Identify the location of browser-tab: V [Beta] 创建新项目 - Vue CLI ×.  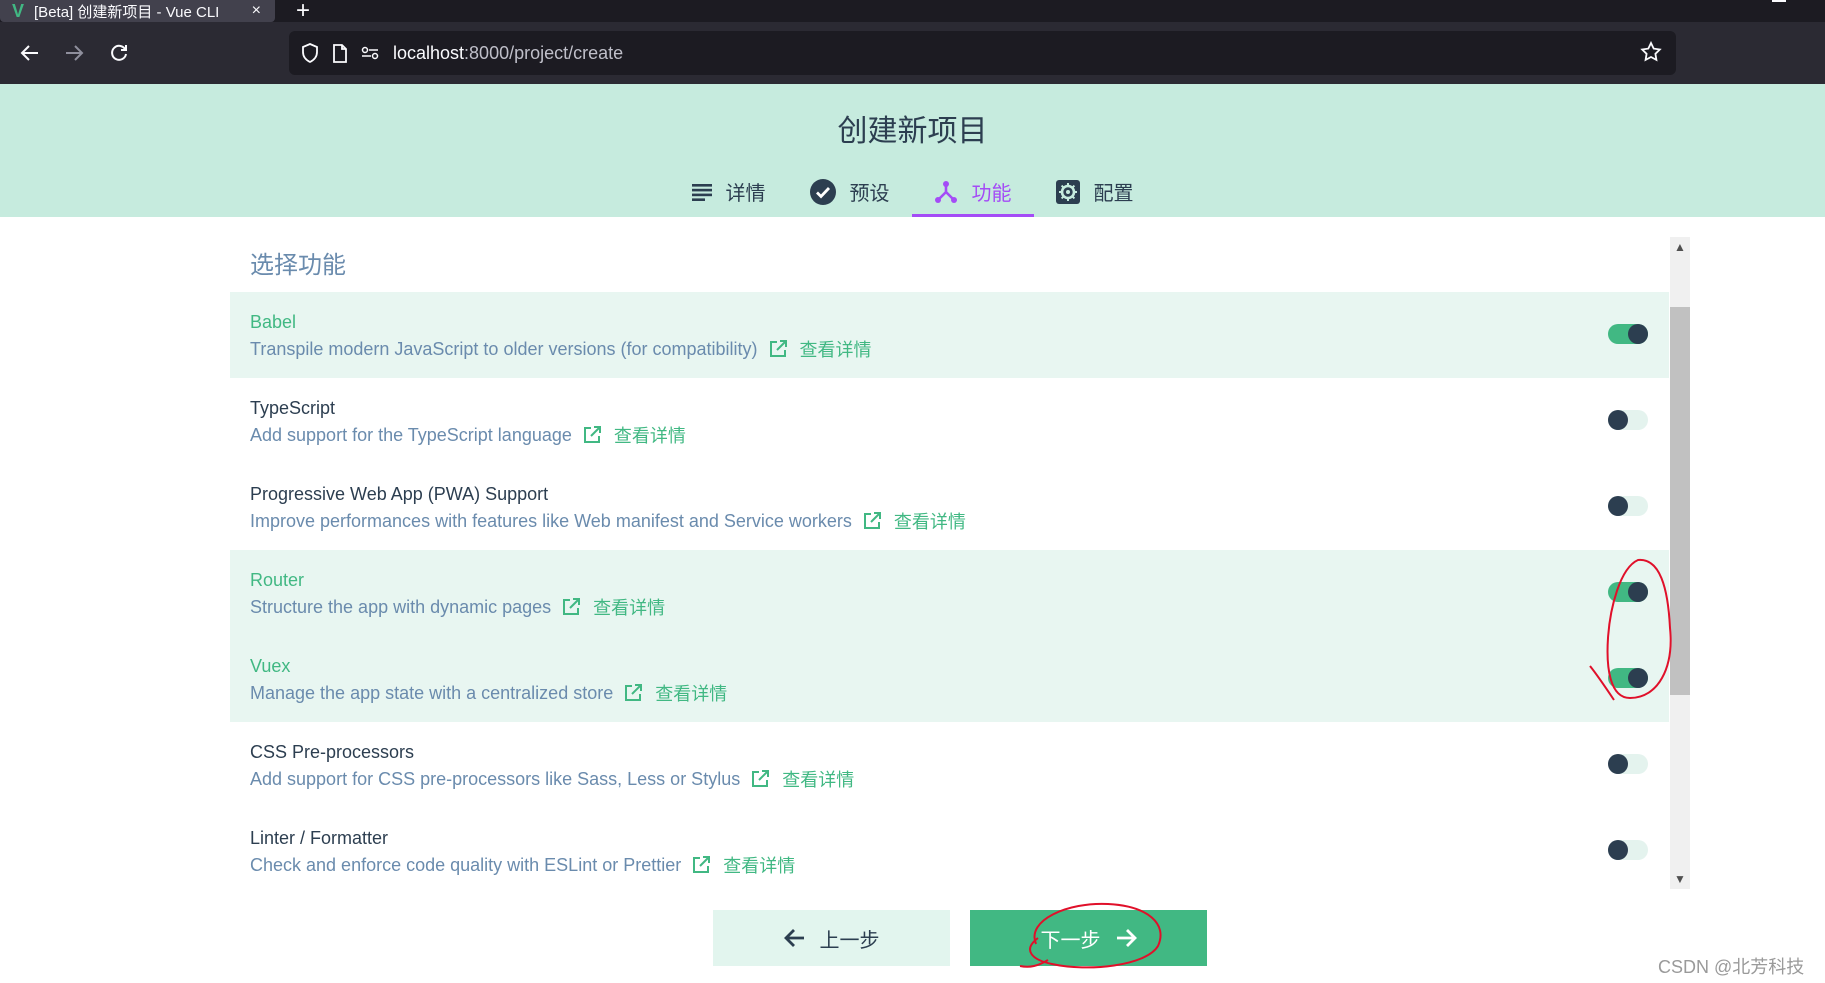
(137, 11).